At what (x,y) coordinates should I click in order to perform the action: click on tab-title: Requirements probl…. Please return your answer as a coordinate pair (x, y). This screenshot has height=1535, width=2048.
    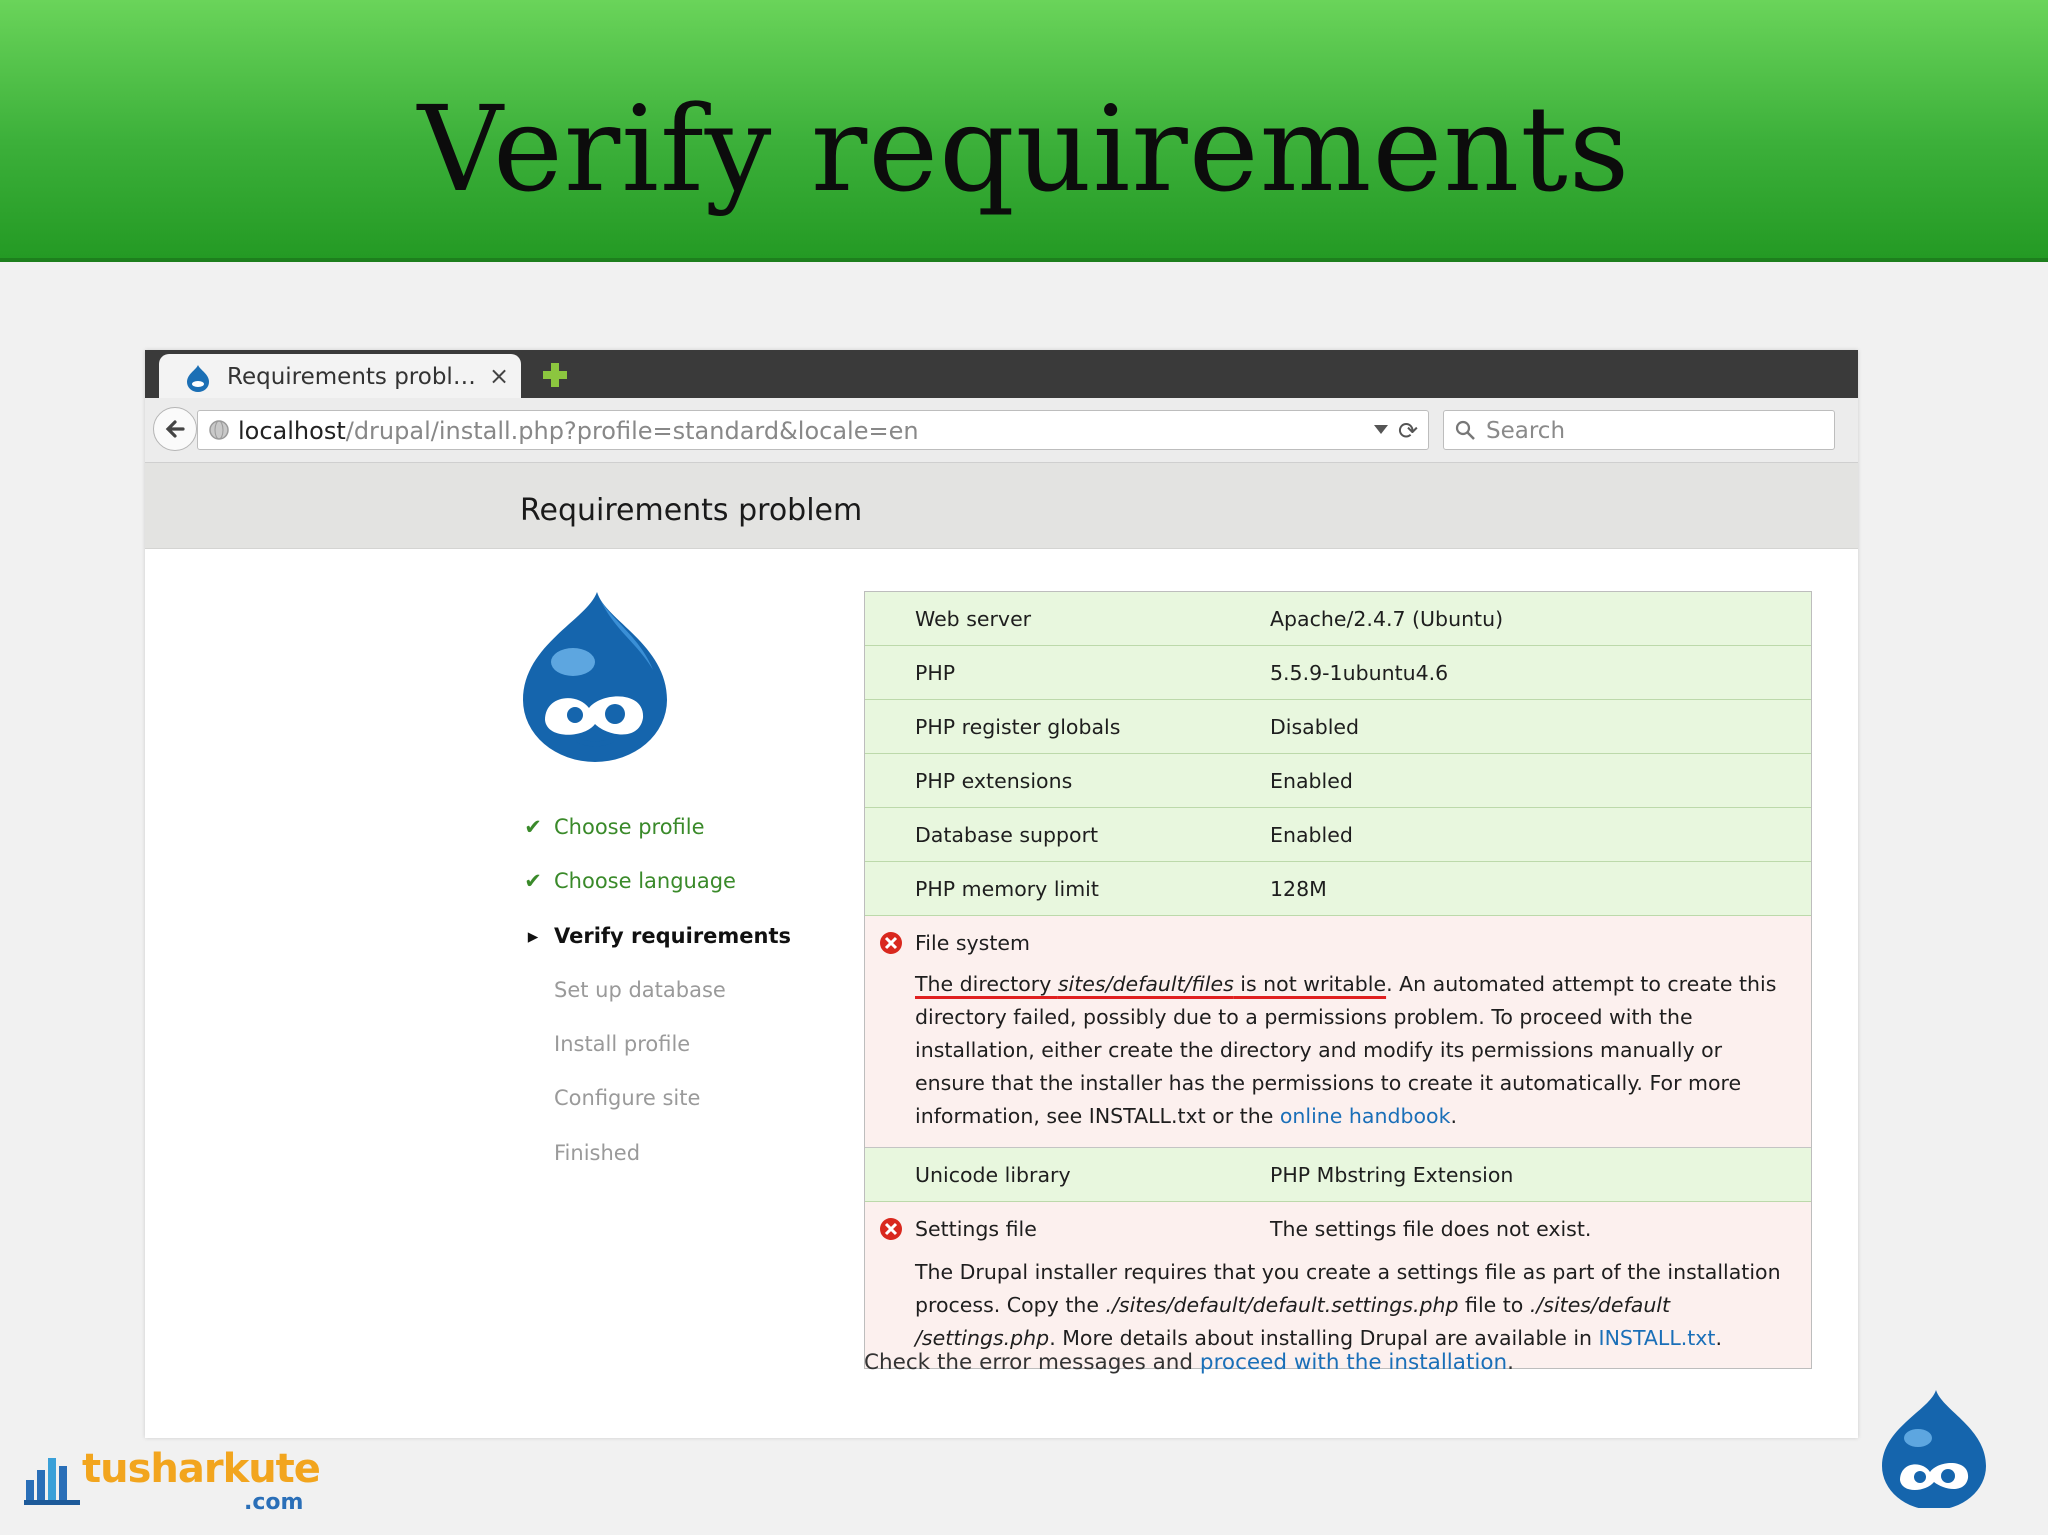
    Looking at the image, I should click on (351, 377).